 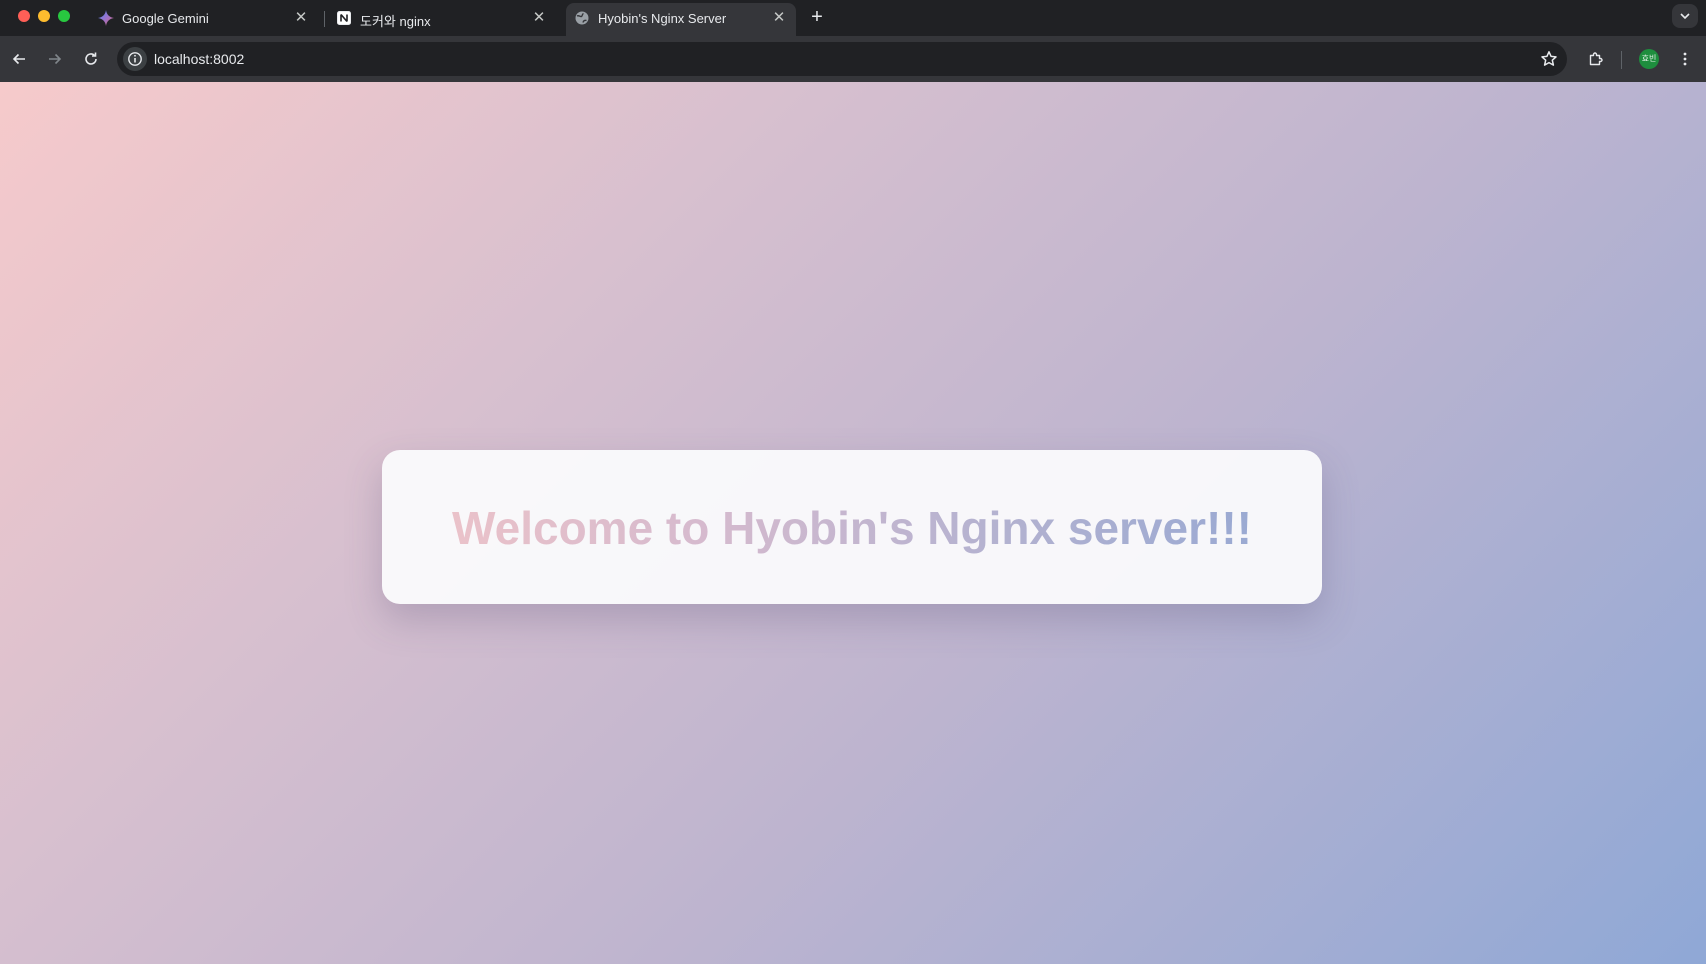 I want to click on tab-search-button, so click(x=1685, y=16).